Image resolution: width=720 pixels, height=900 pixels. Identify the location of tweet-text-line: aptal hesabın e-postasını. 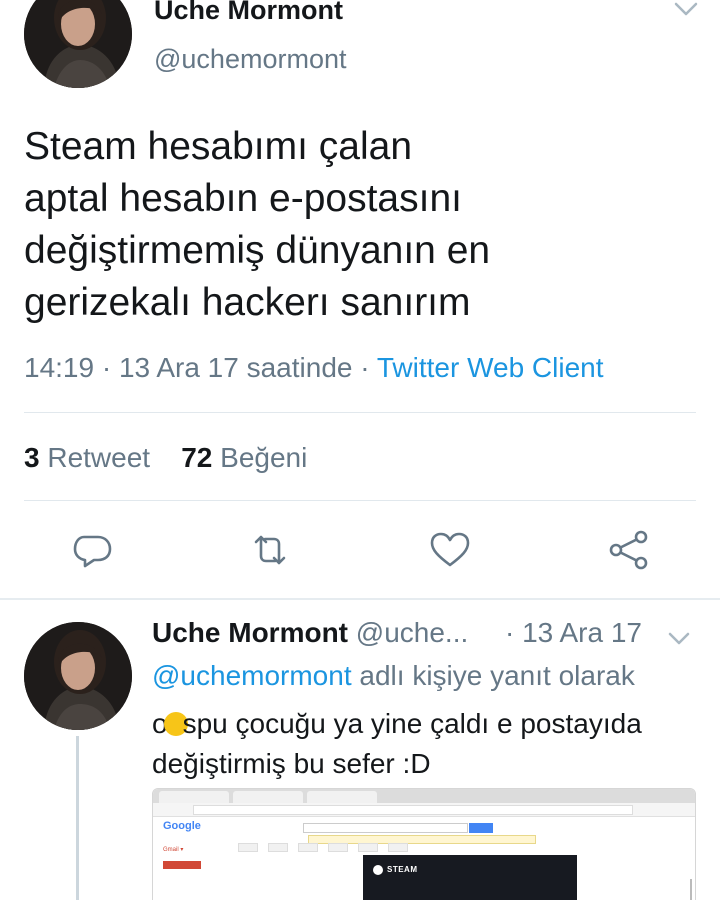
(243, 198).